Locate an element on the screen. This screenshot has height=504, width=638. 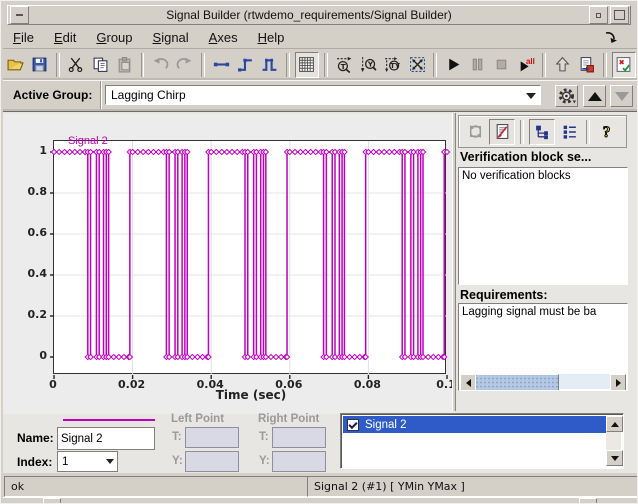
stop-simulation-button is located at coordinates (502, 65).